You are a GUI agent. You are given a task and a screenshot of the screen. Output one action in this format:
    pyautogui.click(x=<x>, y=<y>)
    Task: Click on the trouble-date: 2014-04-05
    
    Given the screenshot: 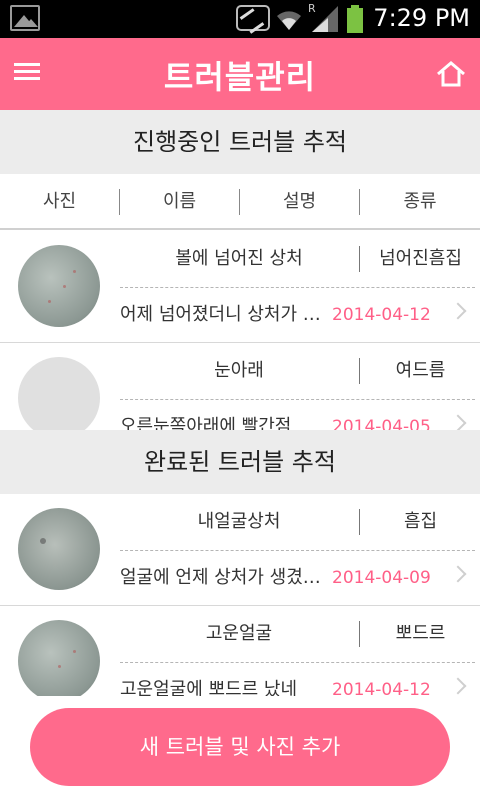 What is the action you would take?
    pyautogui.click(x=381, y=423)
    